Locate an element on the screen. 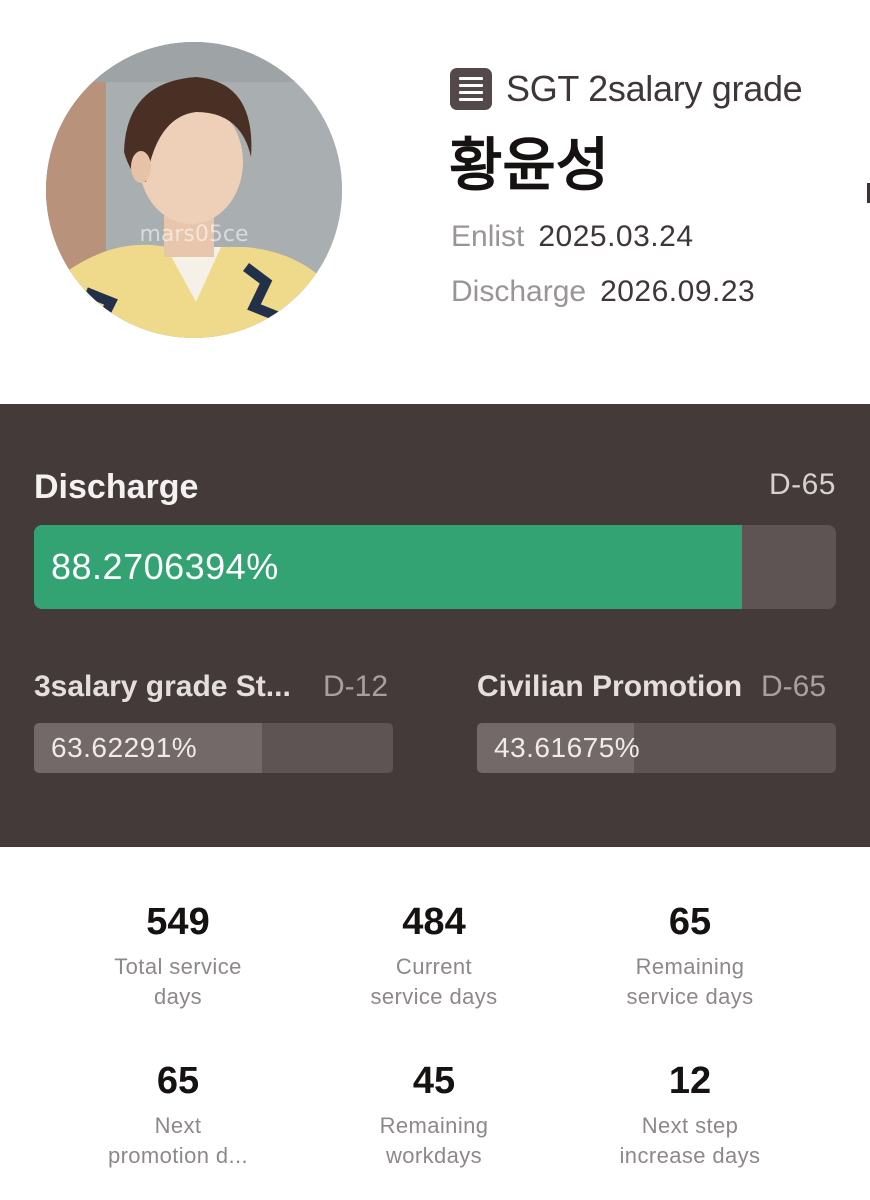  stat-value: 484 is located at coordinates (434, 922).